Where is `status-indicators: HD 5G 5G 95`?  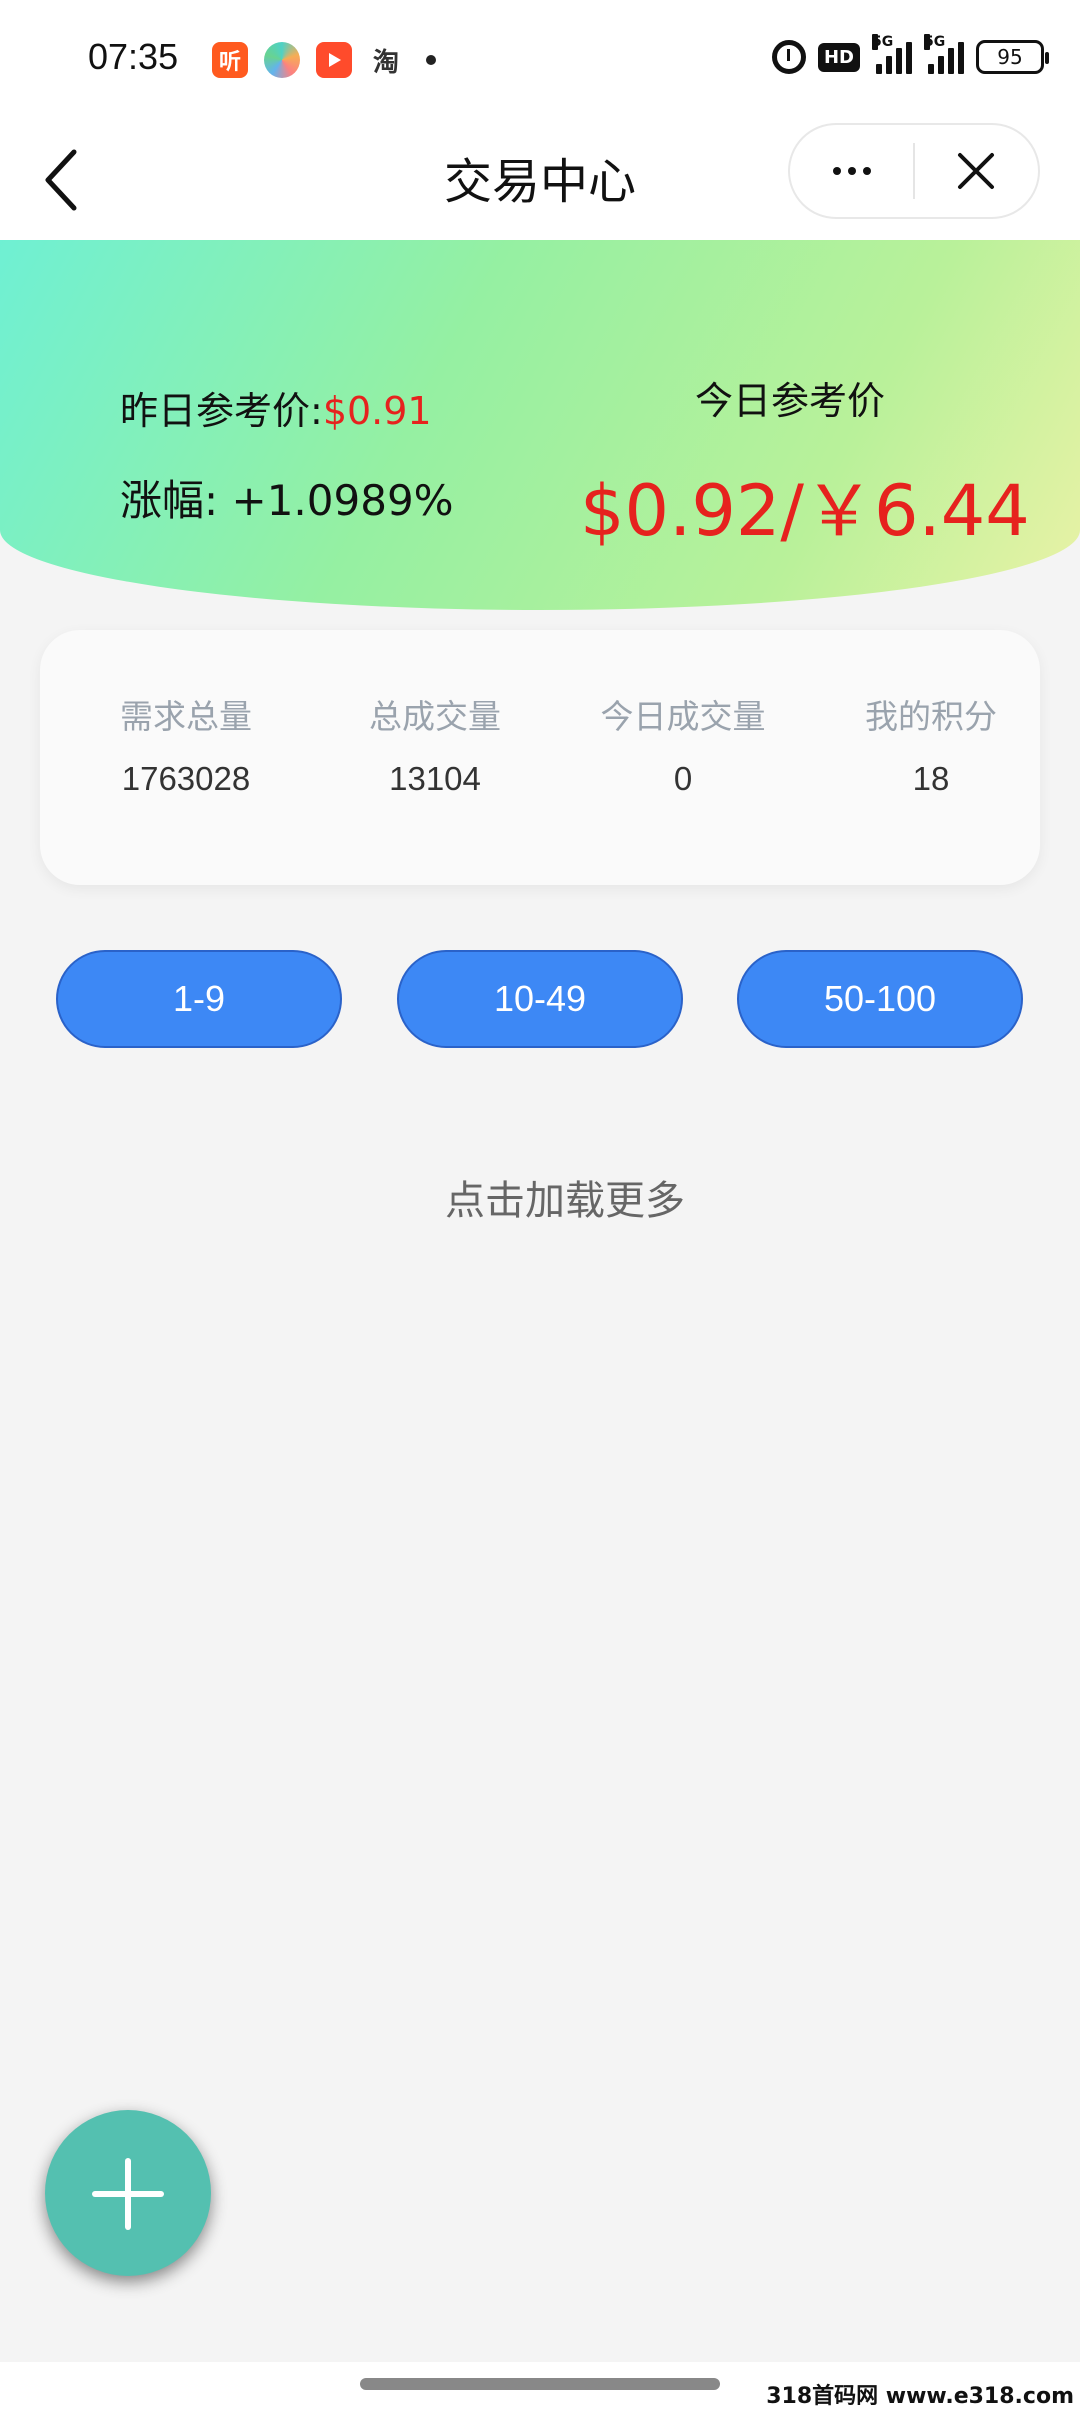
status-indicators: HD 5G 5G 95 is located at coordinates (910, 54).